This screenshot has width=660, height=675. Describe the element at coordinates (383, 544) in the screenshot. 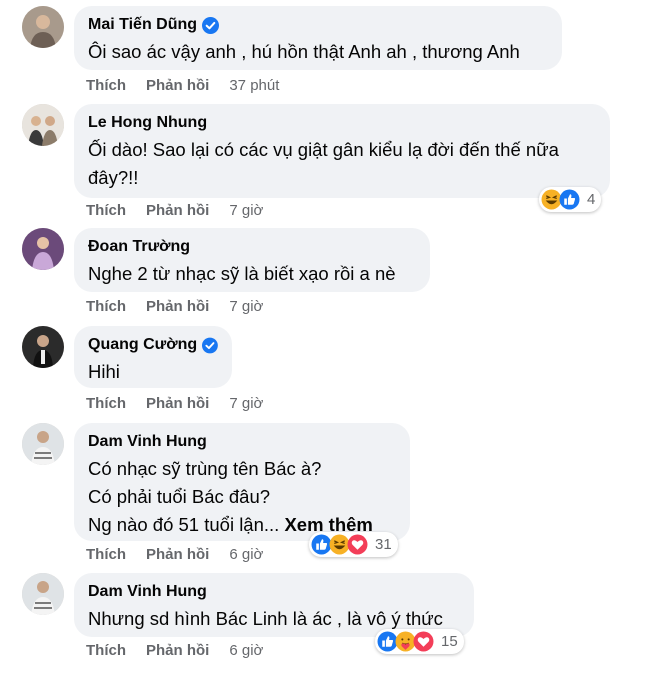

I see `reaction-count: 31` at that location.